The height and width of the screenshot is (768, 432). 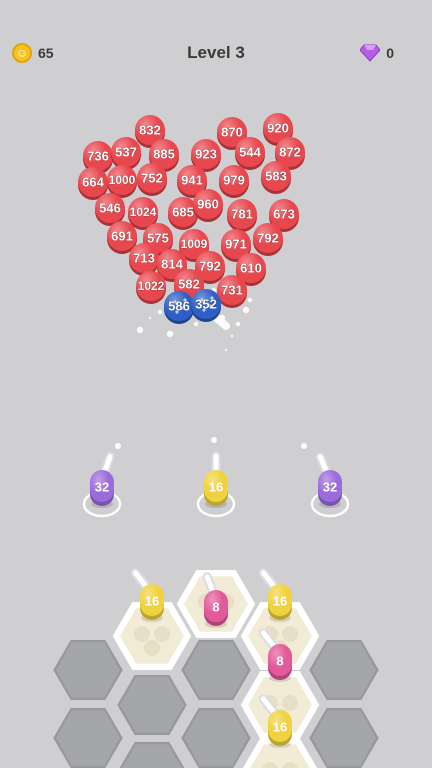 I want to click on target-value: 583, so click(x=276, y=176).